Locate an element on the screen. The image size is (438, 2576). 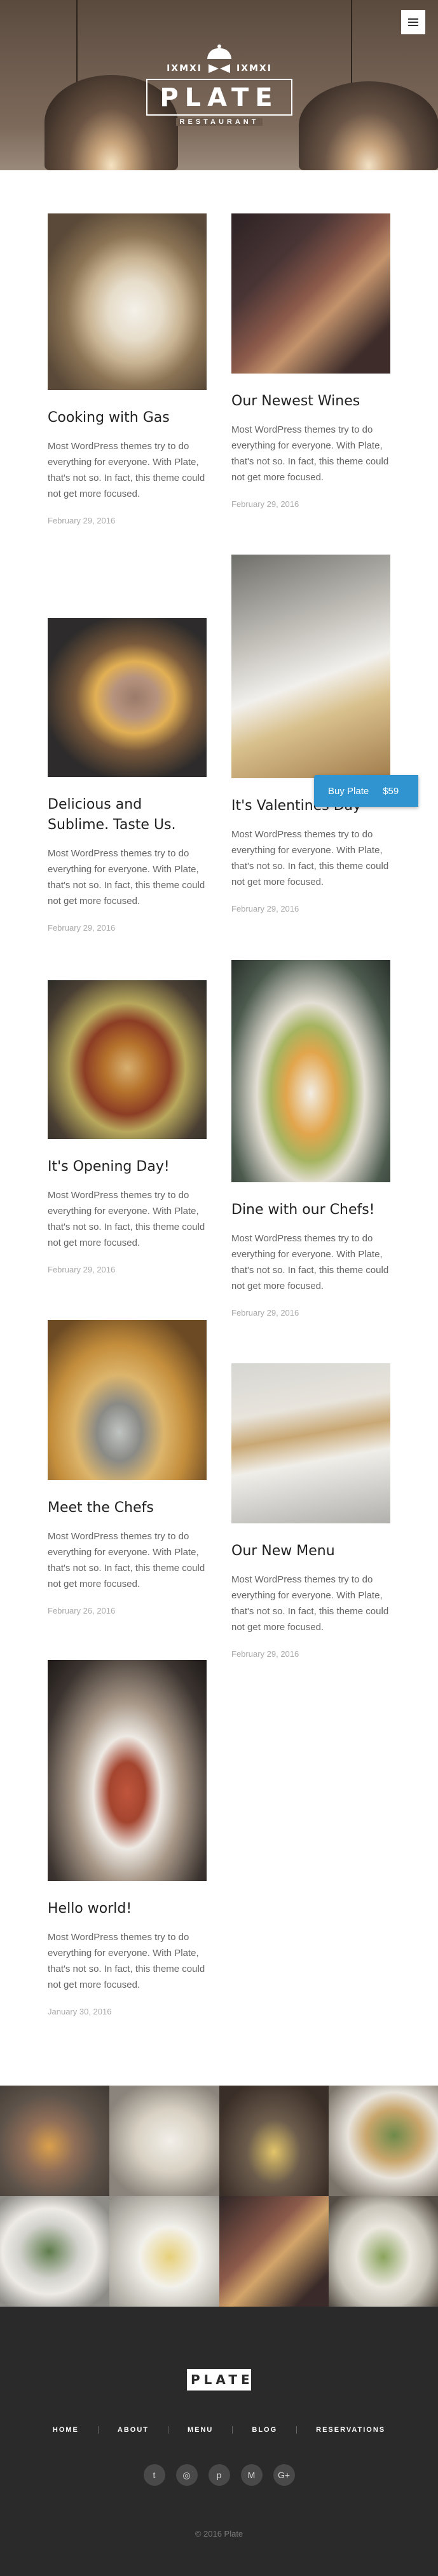
footer-nav-blog: BLOG is located at coordinates (264, 2430).